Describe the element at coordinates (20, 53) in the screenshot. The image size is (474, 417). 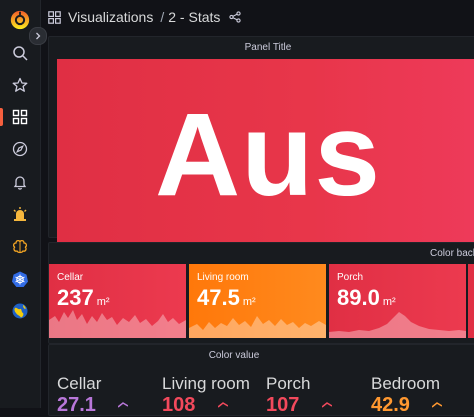
I see `search-icon` at that location.